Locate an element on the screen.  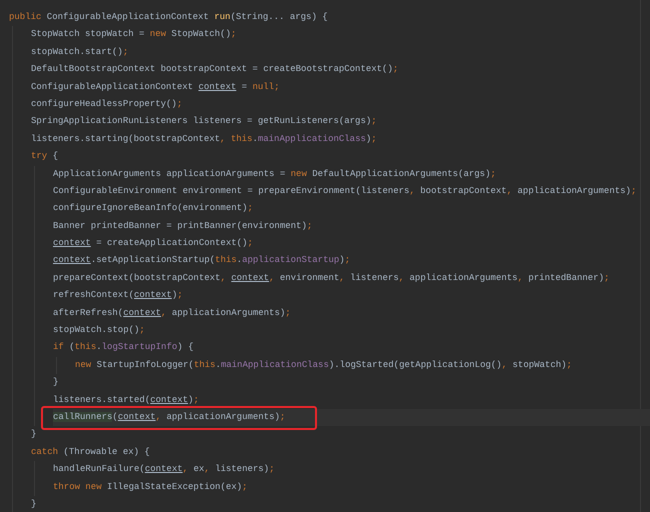
code-line: context = createApplicationContext(); is located at coordinates (153, 243).